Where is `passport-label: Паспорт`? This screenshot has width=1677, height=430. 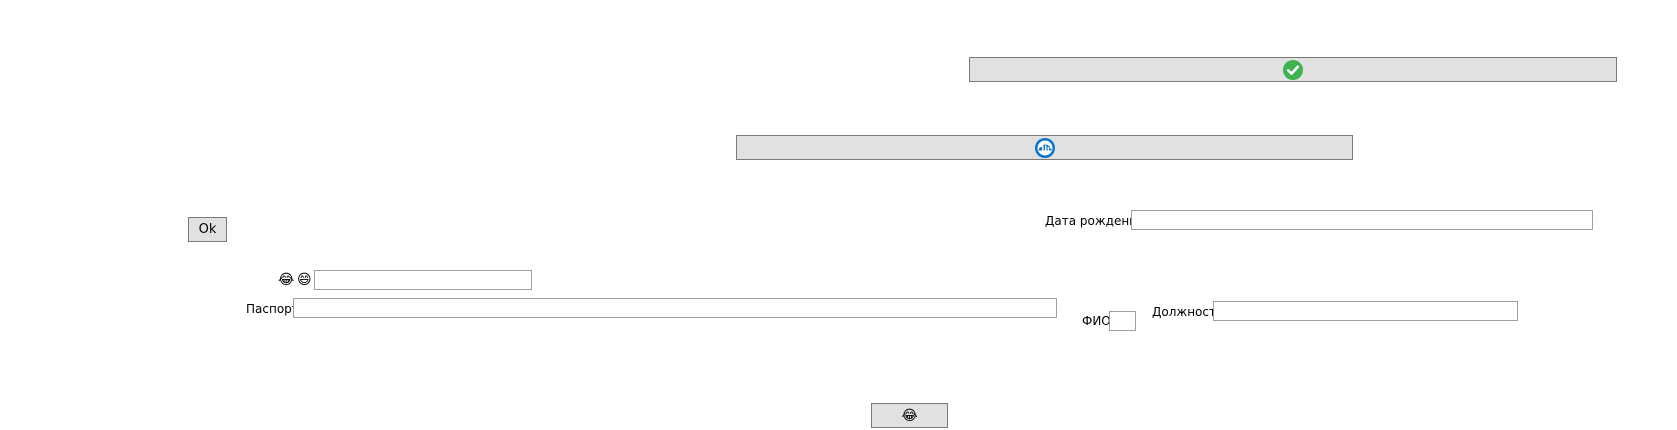 passport-label: Паспорт is located at coordinates (272, 309).